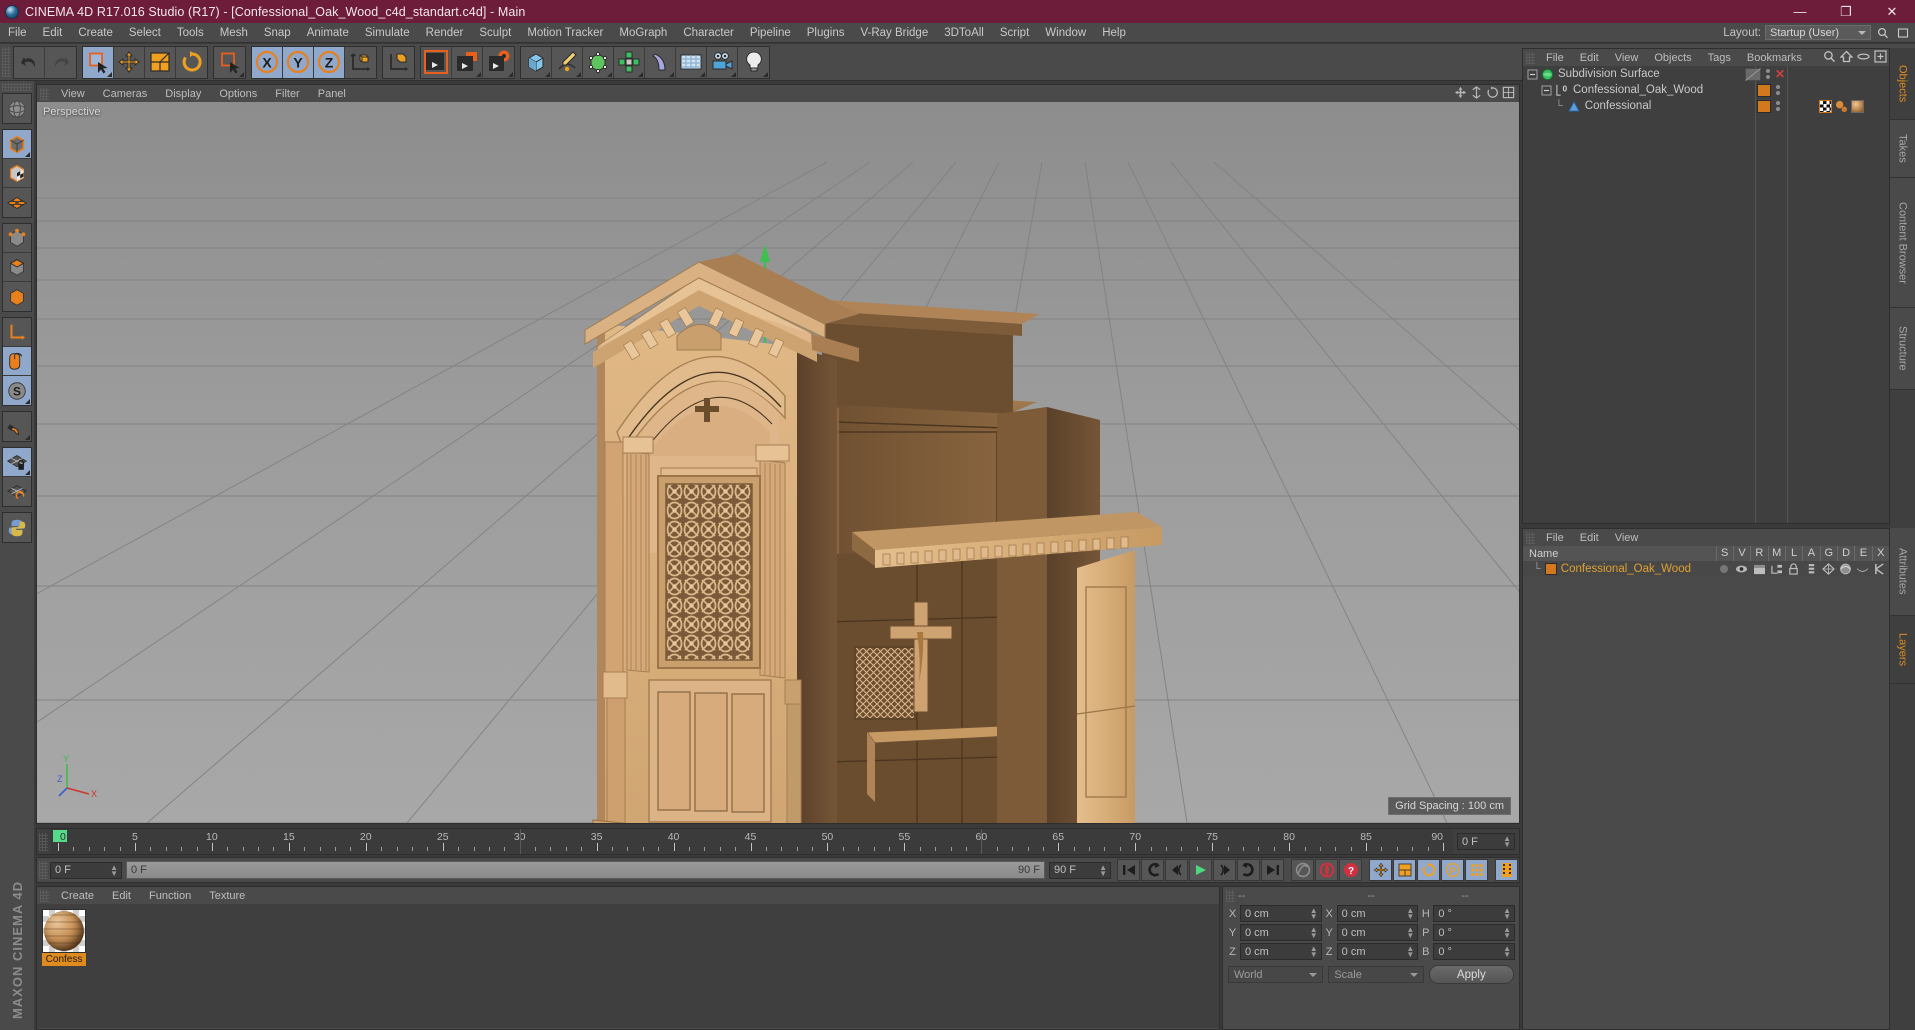  Describe the element at coordinates (1065, 33) in the screenshot. I see `menu-item-window: Window` at that location.